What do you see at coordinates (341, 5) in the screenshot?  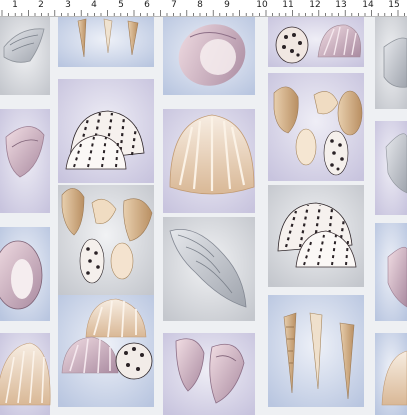 I see `ruler-label-13: 13` at bounding box center [341, 5].